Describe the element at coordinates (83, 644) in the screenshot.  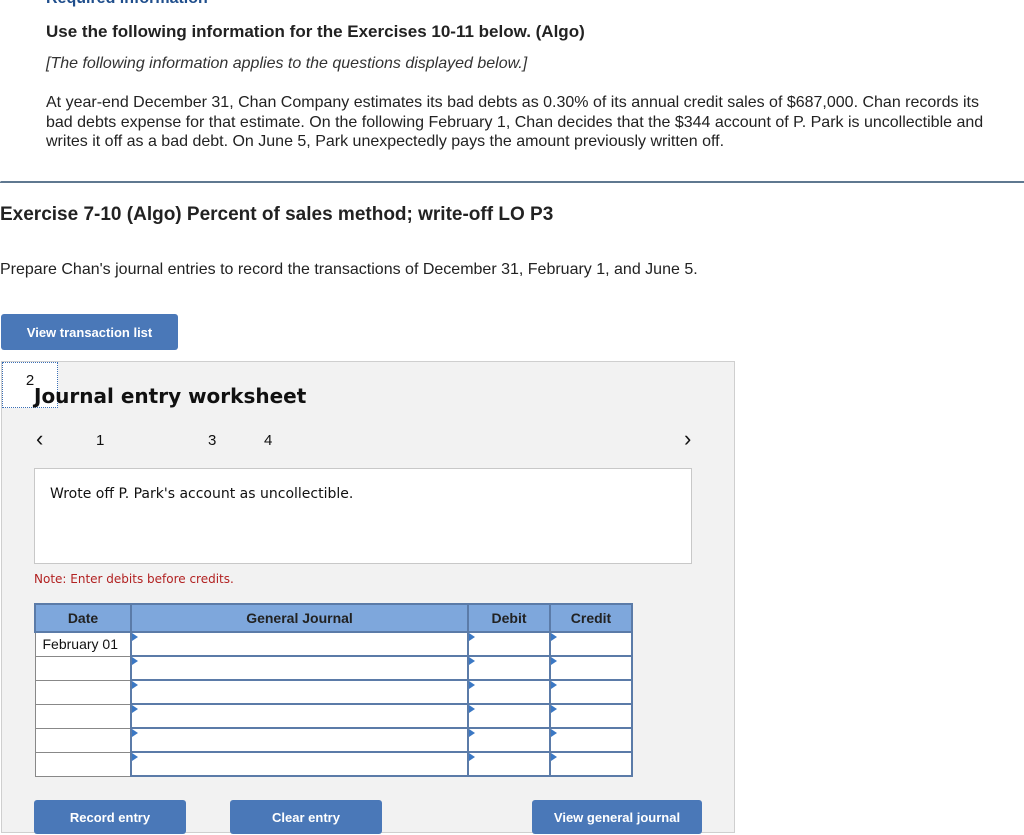
I see `date-cell: February 01` at that location.